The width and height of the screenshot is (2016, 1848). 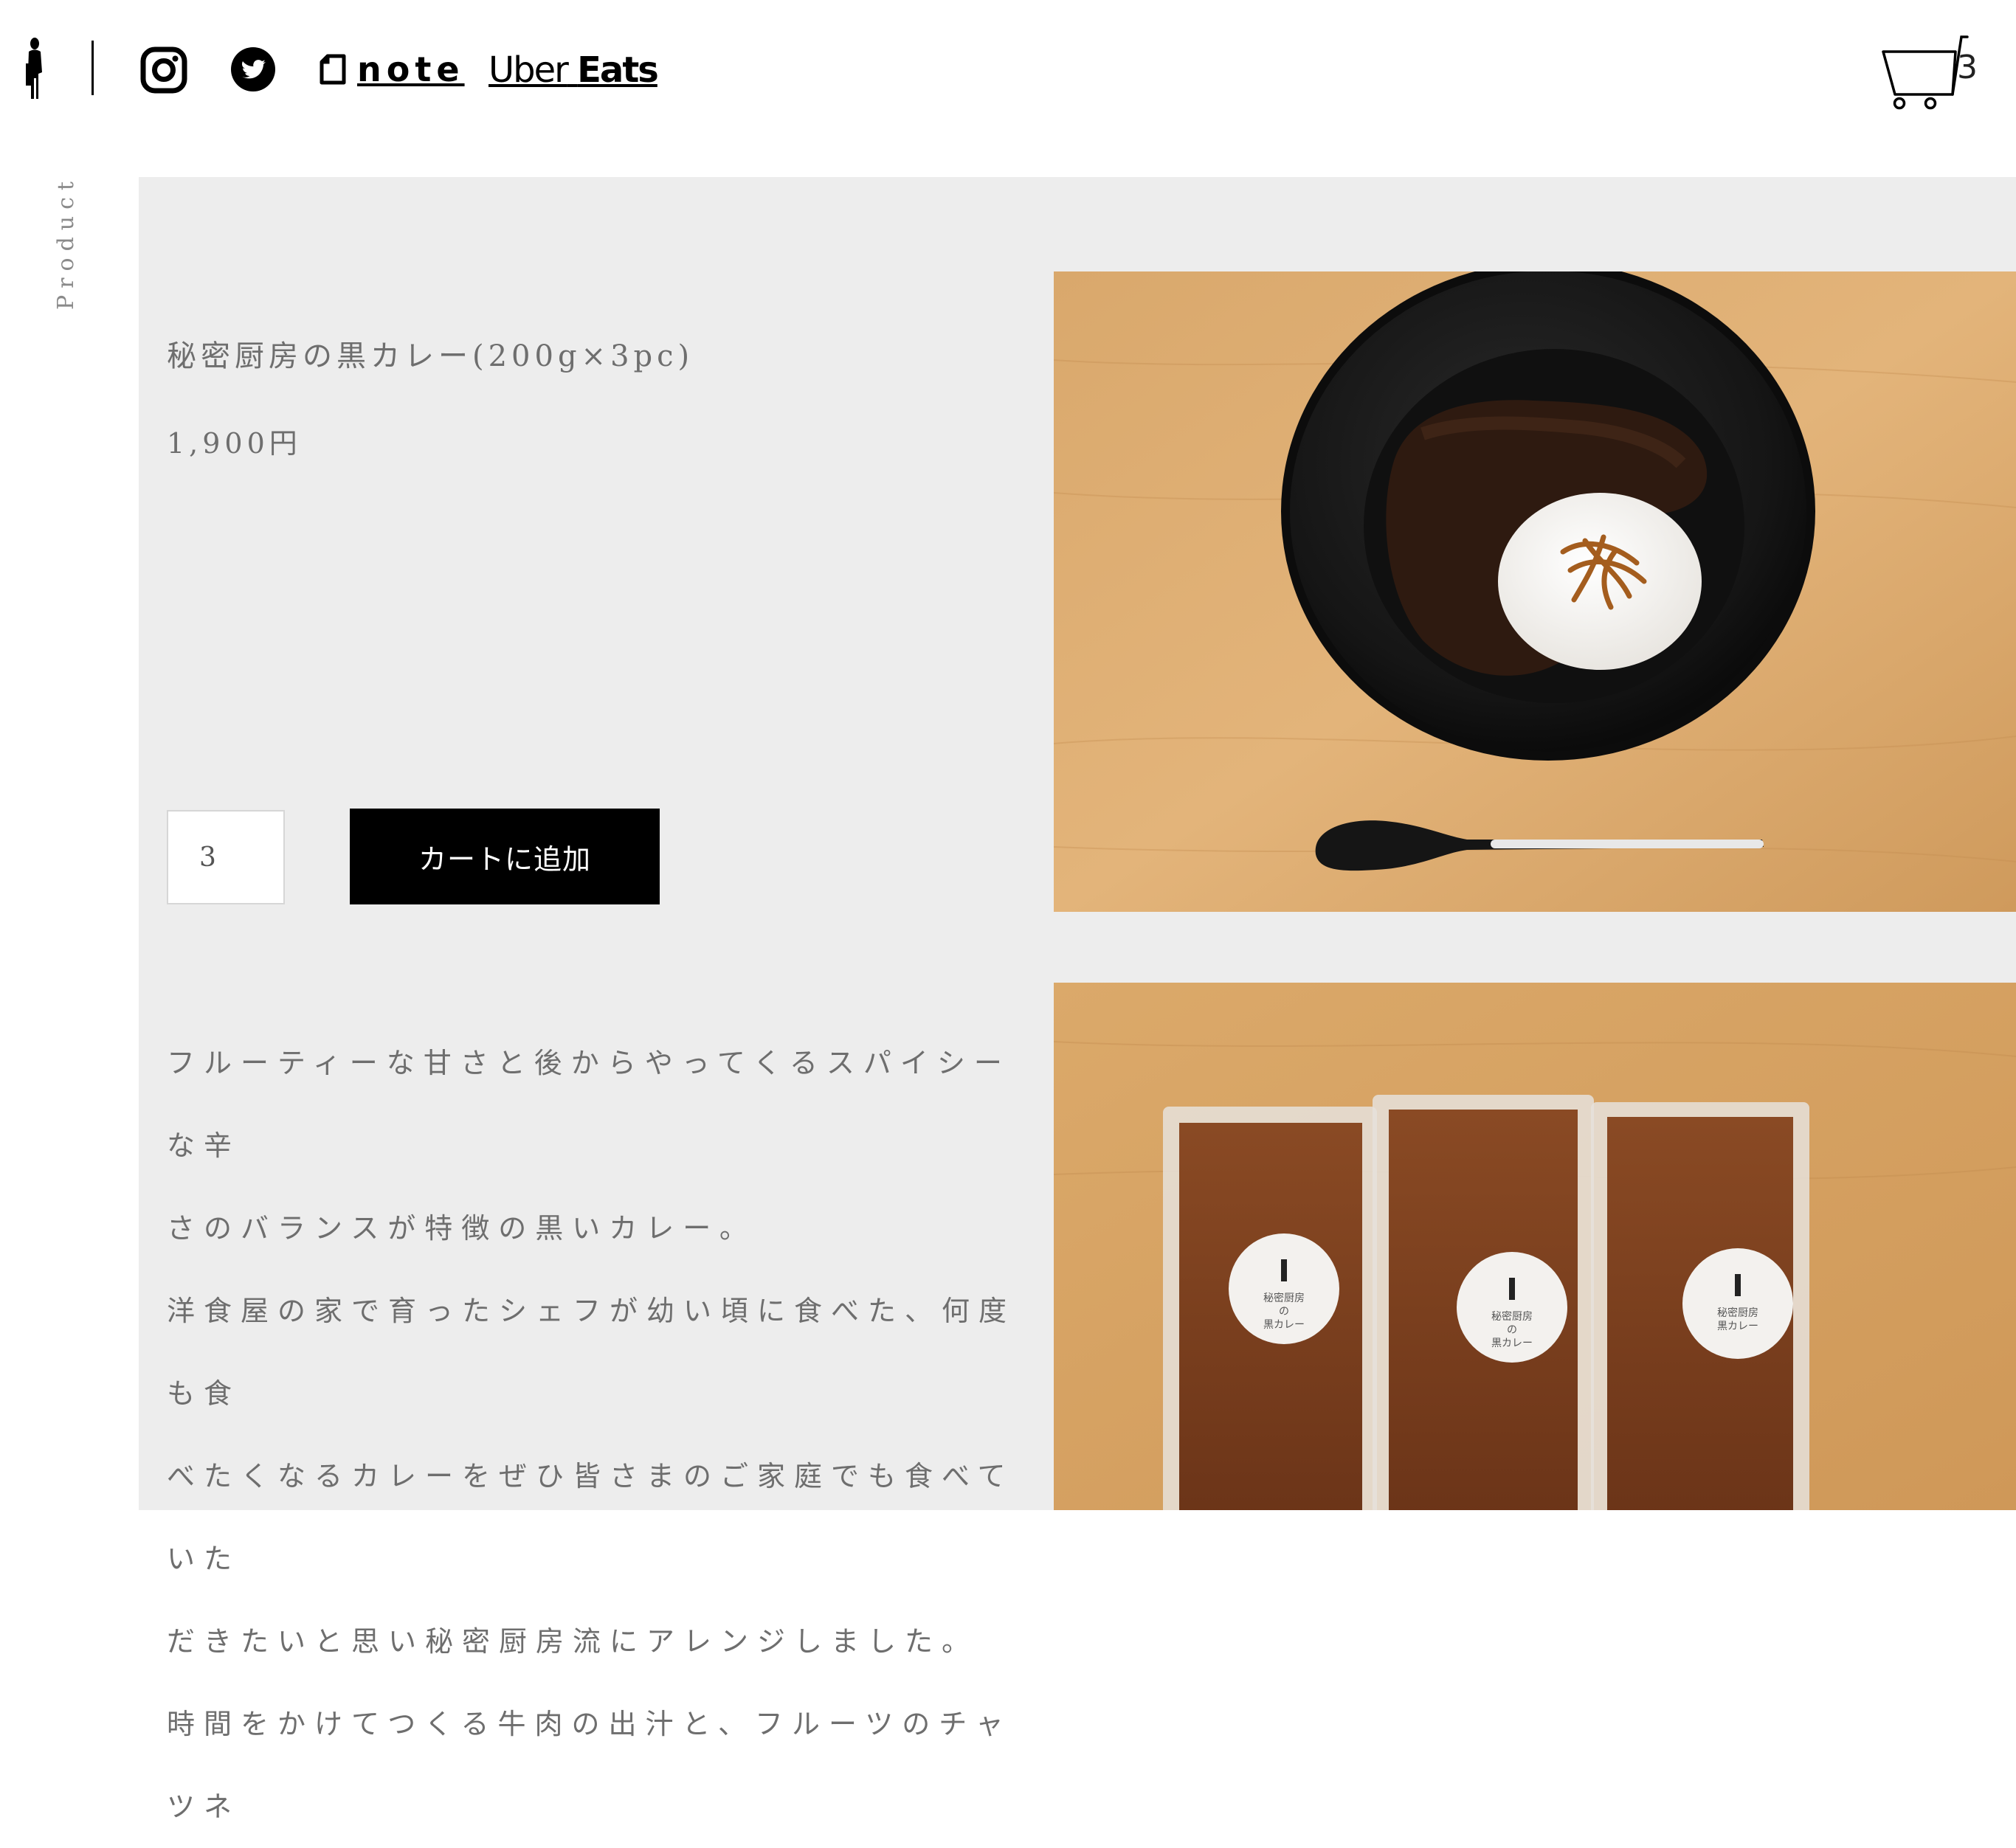 I want to click on twitter-link, so click(x=253, y=69).